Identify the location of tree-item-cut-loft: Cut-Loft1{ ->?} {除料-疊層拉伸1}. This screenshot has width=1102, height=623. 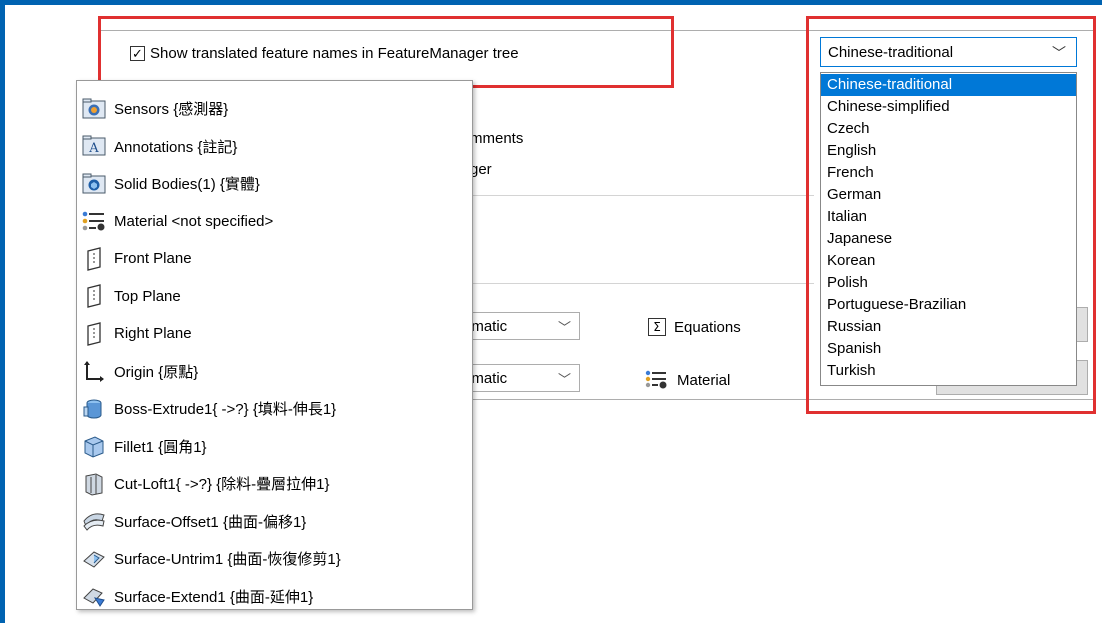
(274, 484).